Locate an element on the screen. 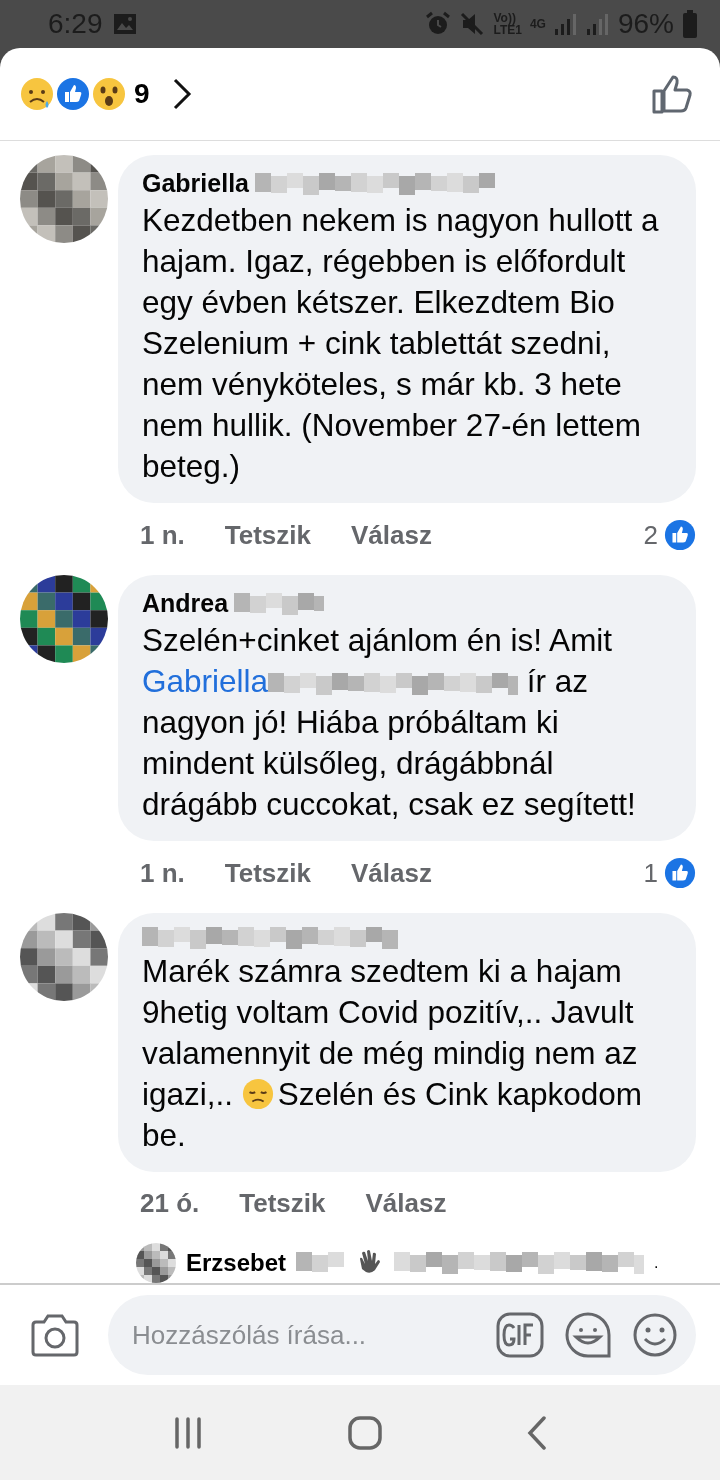 The height and width of the screenshot is (1480, 720). sad-emoji-icon is located at coordinates (37, 94).